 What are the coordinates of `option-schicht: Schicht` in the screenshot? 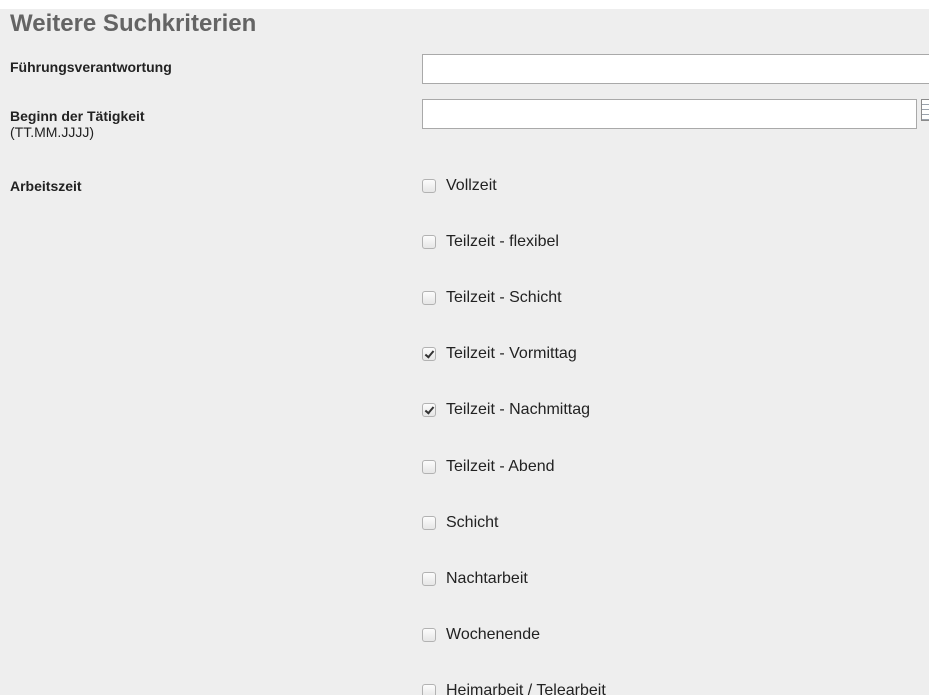 It's located at (460, 523).